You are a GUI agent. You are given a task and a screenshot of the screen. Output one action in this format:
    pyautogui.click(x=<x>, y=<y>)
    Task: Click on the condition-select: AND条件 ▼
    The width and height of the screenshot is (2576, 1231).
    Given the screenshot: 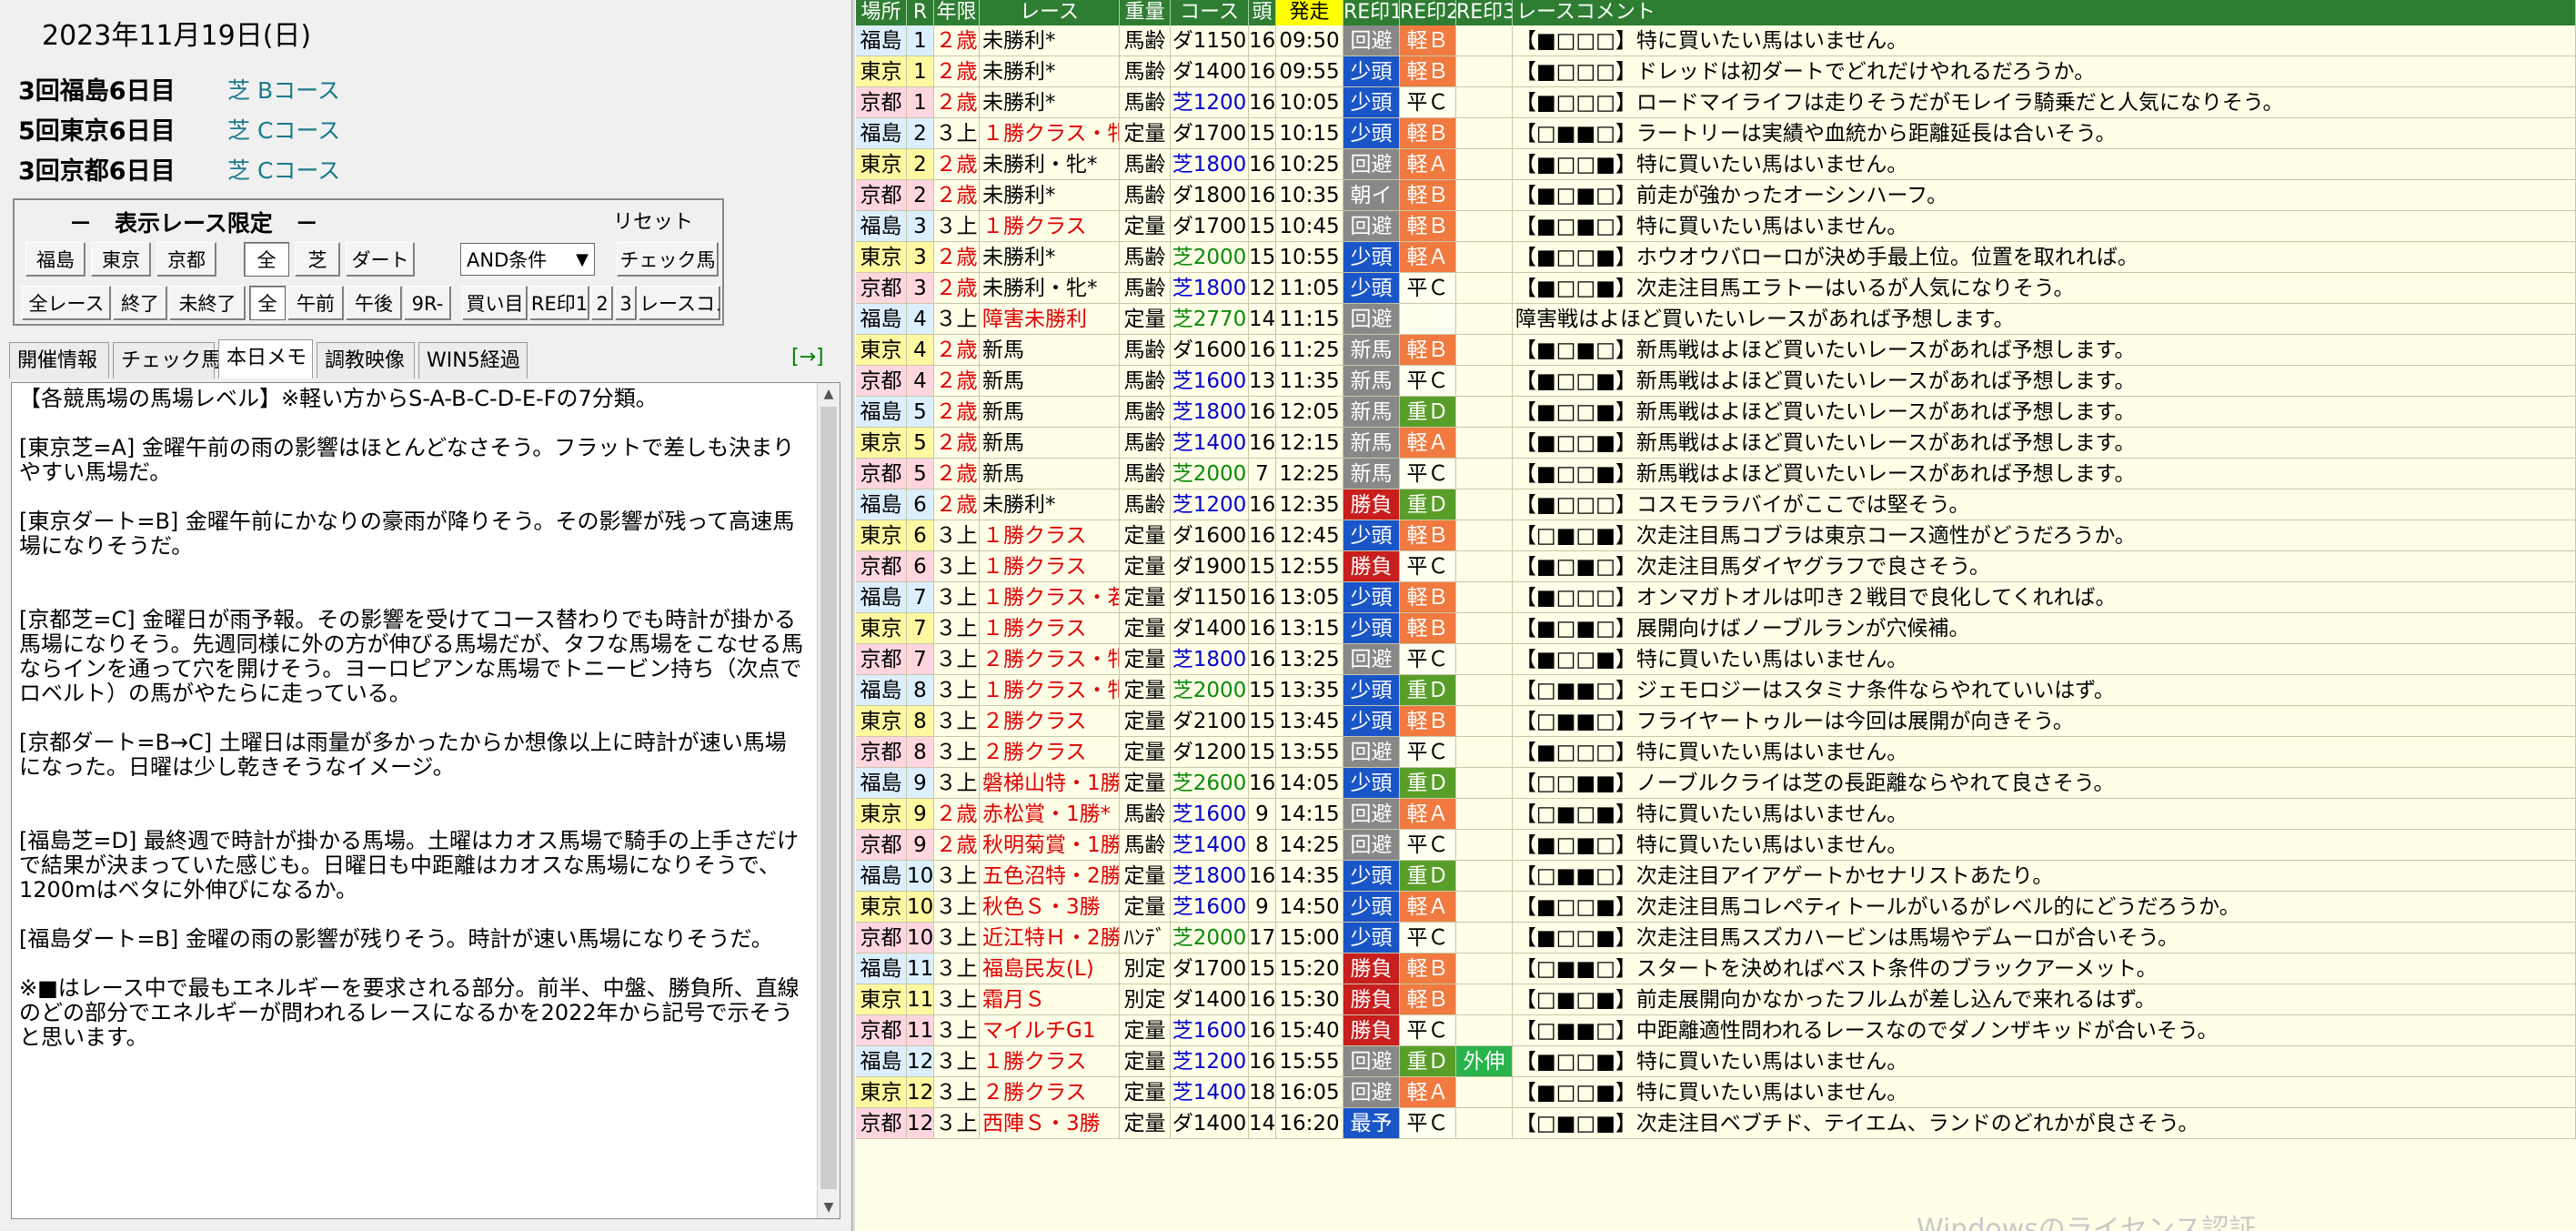 What is the action you would take?
    pyautogui.click(x=527, y=259)
    